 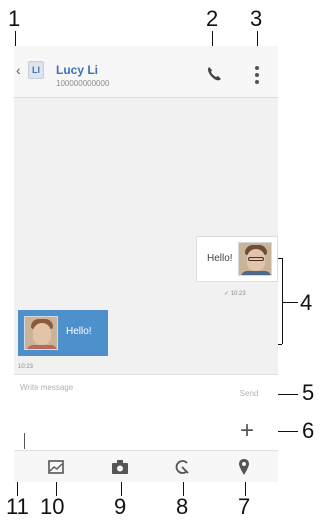 I want to click on send-button: Send, so click(x=249, y=394).